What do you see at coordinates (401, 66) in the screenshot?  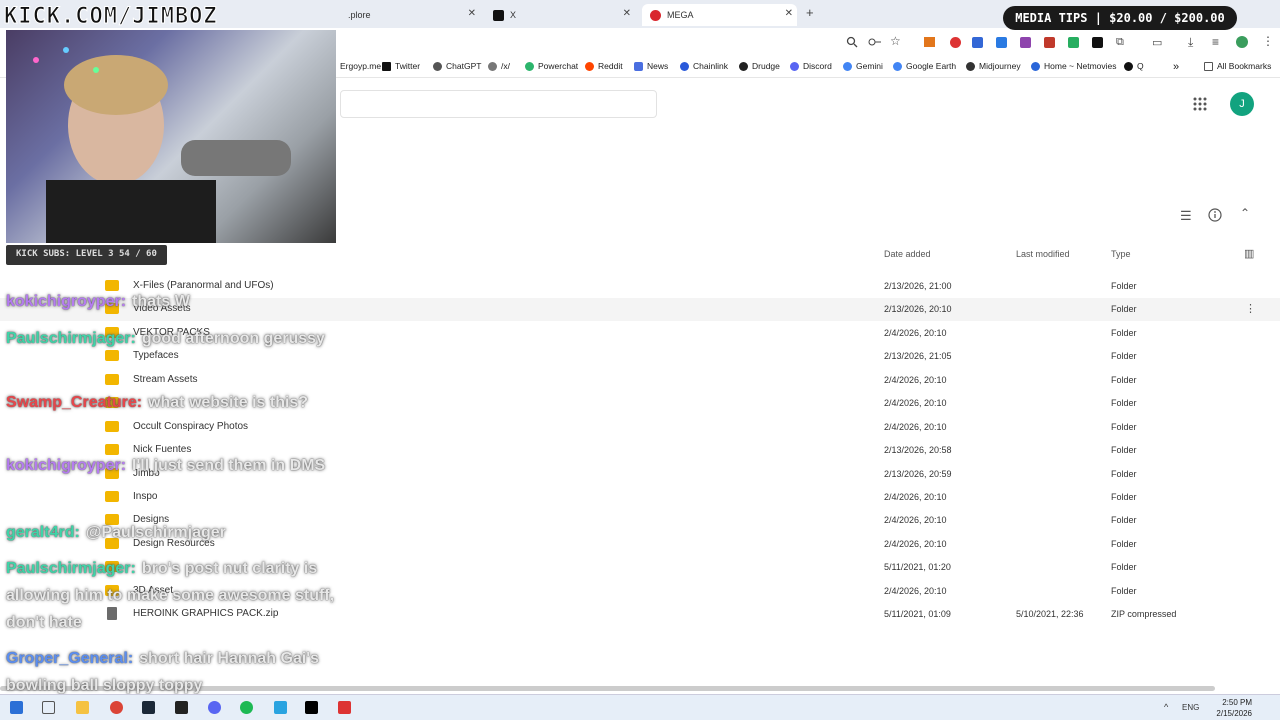 I see `bookmark-item: Twitter` at bounding box center [401, 66].